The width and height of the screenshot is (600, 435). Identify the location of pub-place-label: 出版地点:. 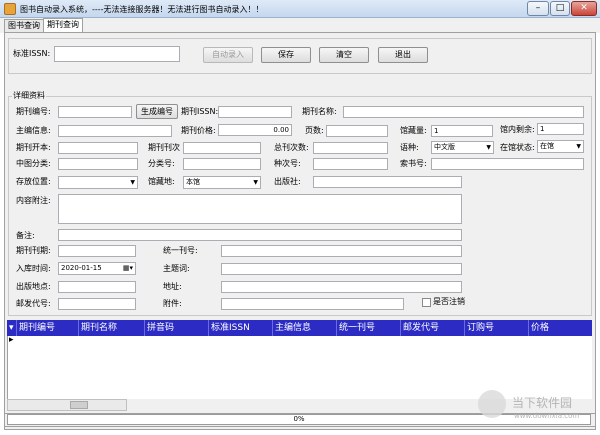
(33, 286).